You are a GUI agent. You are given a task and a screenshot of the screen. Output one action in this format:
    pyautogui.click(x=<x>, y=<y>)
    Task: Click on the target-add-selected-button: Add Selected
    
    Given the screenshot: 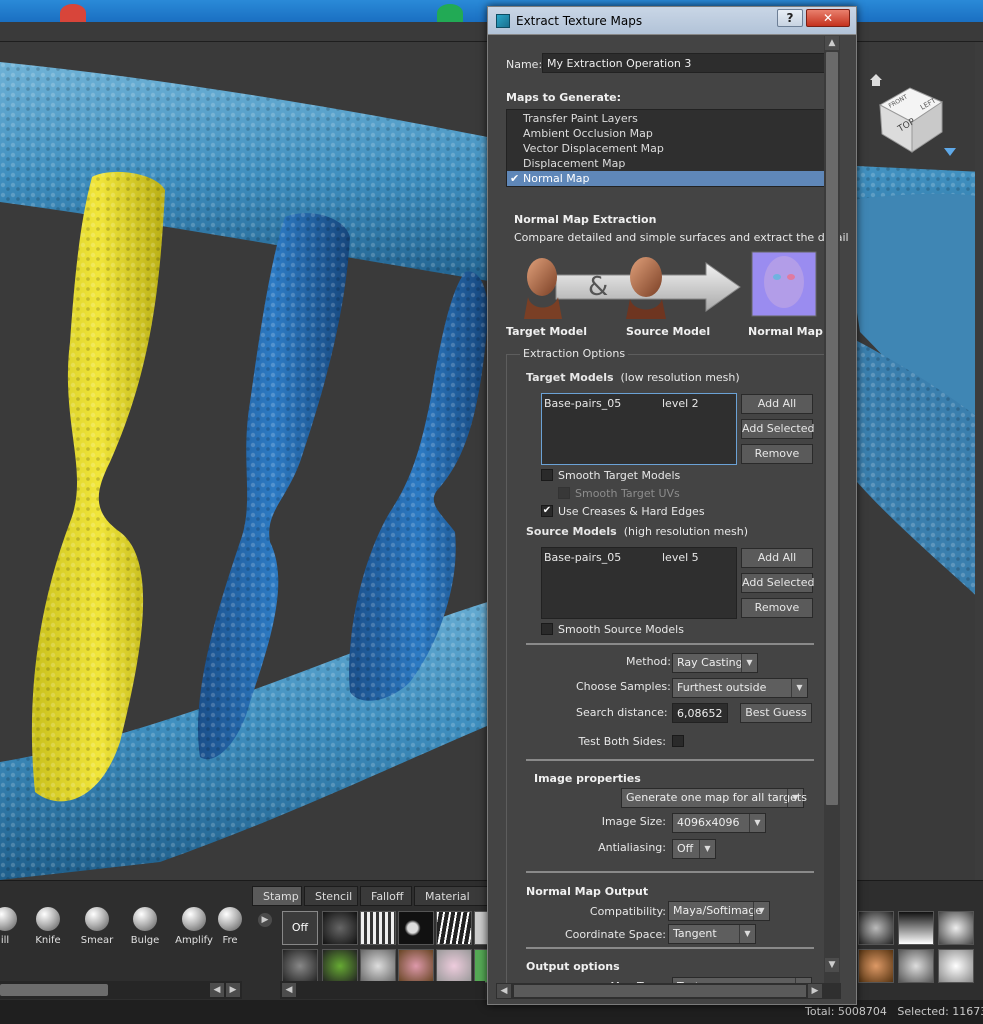 What is the action you would take?
    pyautogui.click(x=777, y=429)
    